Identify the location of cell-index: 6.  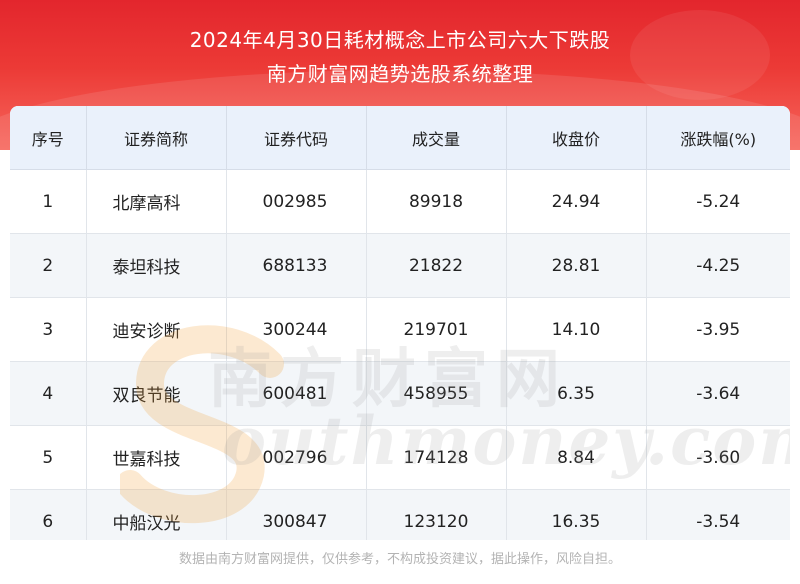
(48, 514).